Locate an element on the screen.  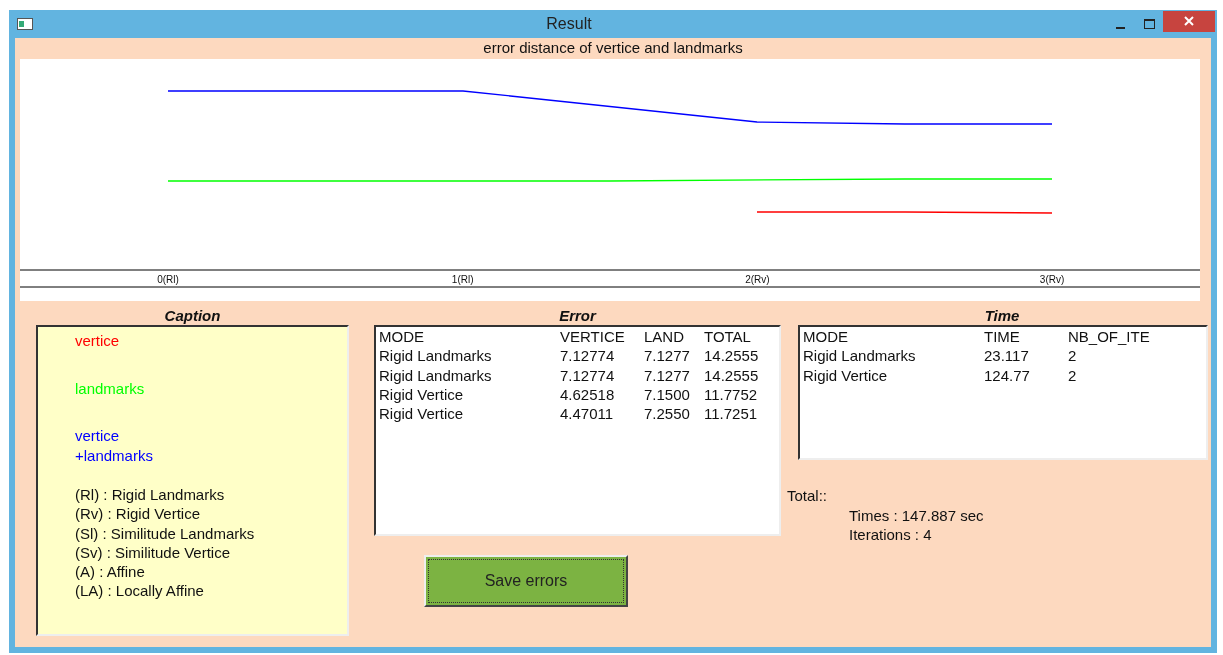
section-header: Error is located at coordinates (577, 315).